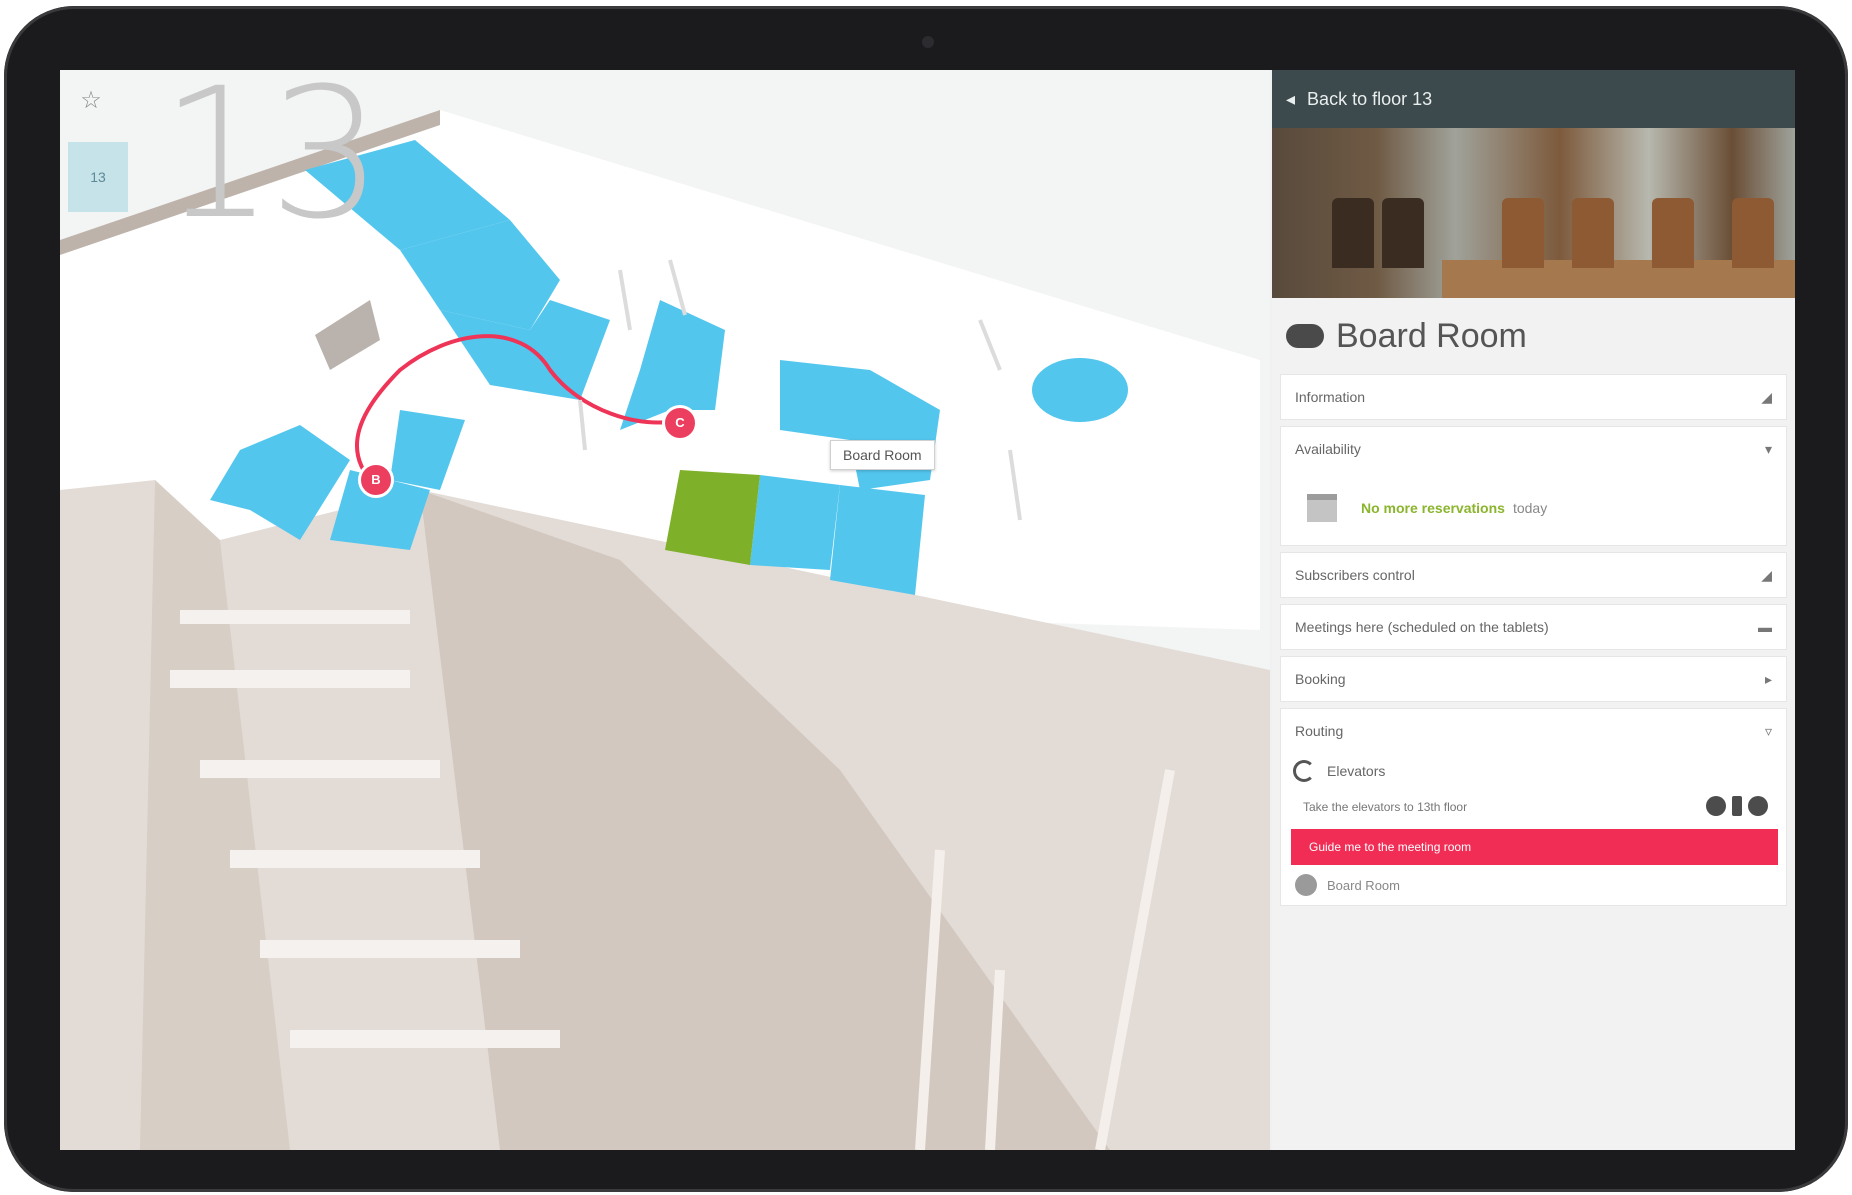  I want to click on transport-row: Take the elevators to 13th floor, so click(1533, 807).